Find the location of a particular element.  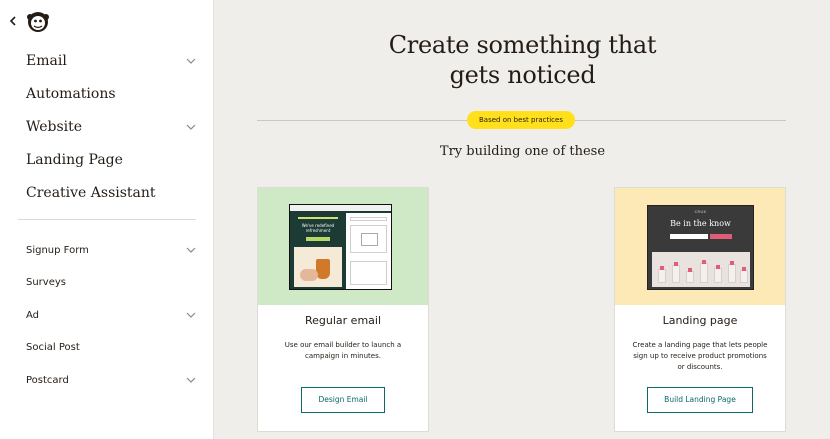

sidebar-item-label: Surveys is located at coordinates (46, 283).